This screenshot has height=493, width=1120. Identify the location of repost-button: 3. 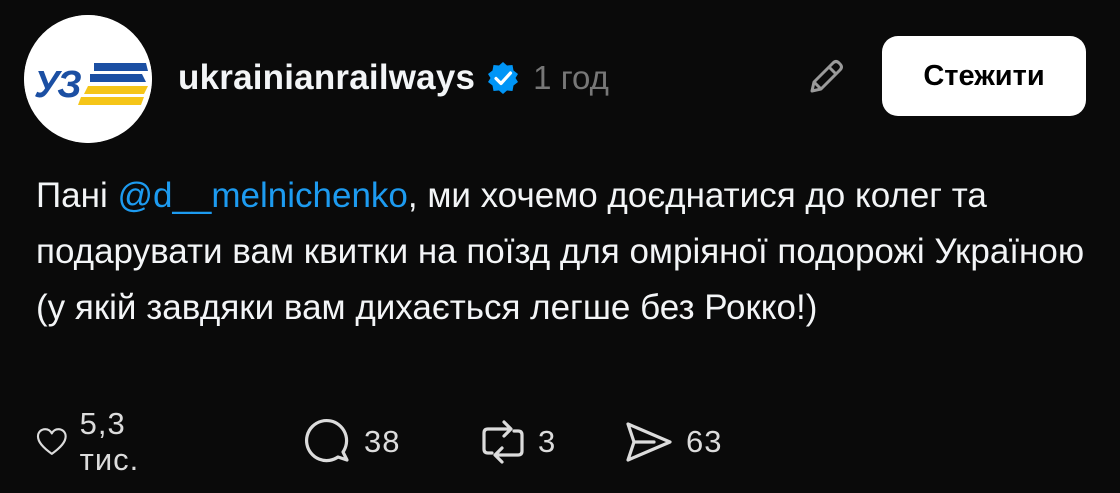
(518, 442).